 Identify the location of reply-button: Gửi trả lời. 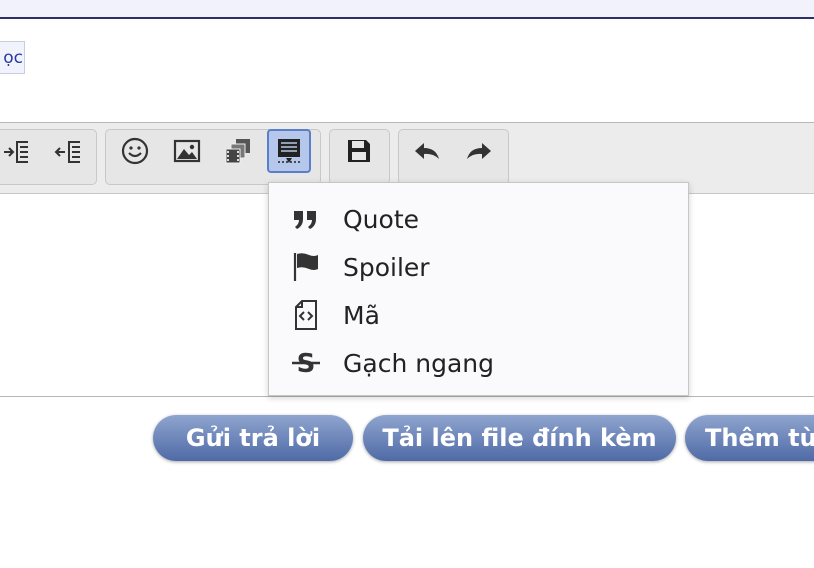
(253, 438).